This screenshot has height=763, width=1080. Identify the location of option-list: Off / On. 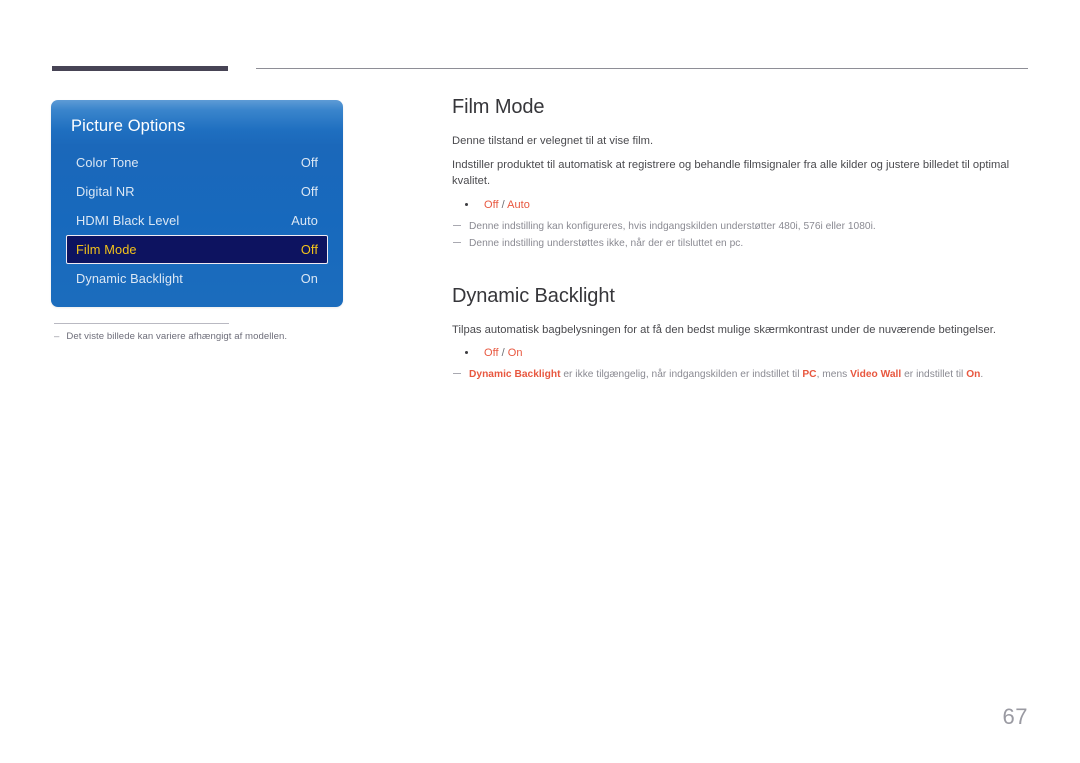
(740, 353).